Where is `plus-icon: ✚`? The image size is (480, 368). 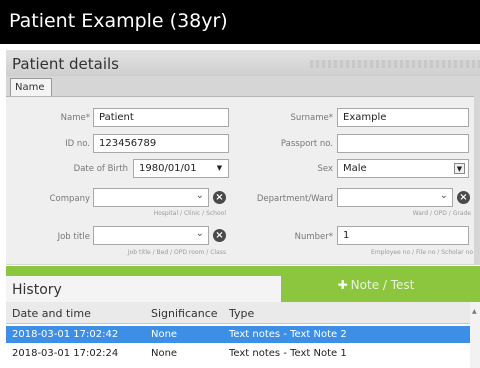
plus-icon: ✚ is located at coordinates (342, 285).